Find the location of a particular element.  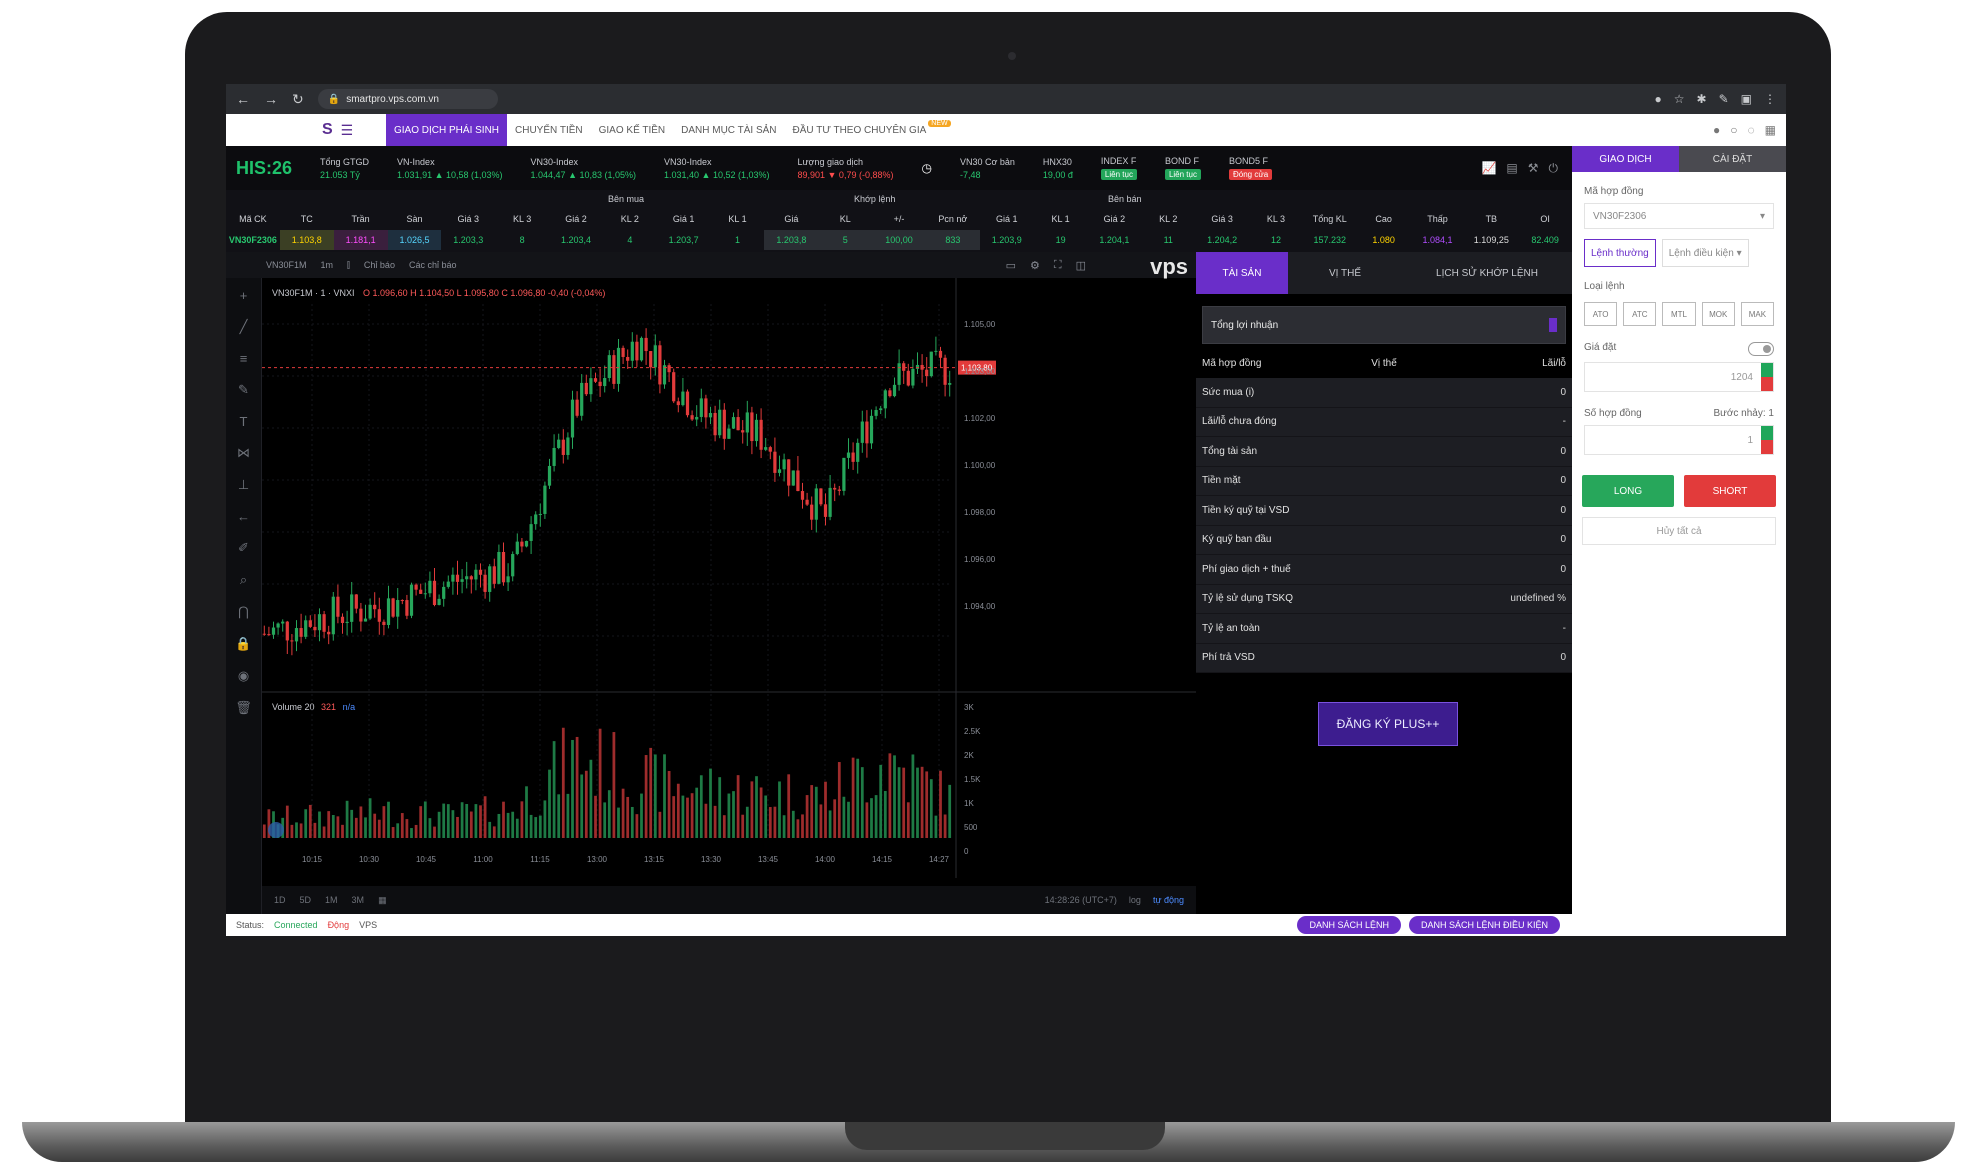

auto-toggle: tự động is located at coordinates (1168, 900).